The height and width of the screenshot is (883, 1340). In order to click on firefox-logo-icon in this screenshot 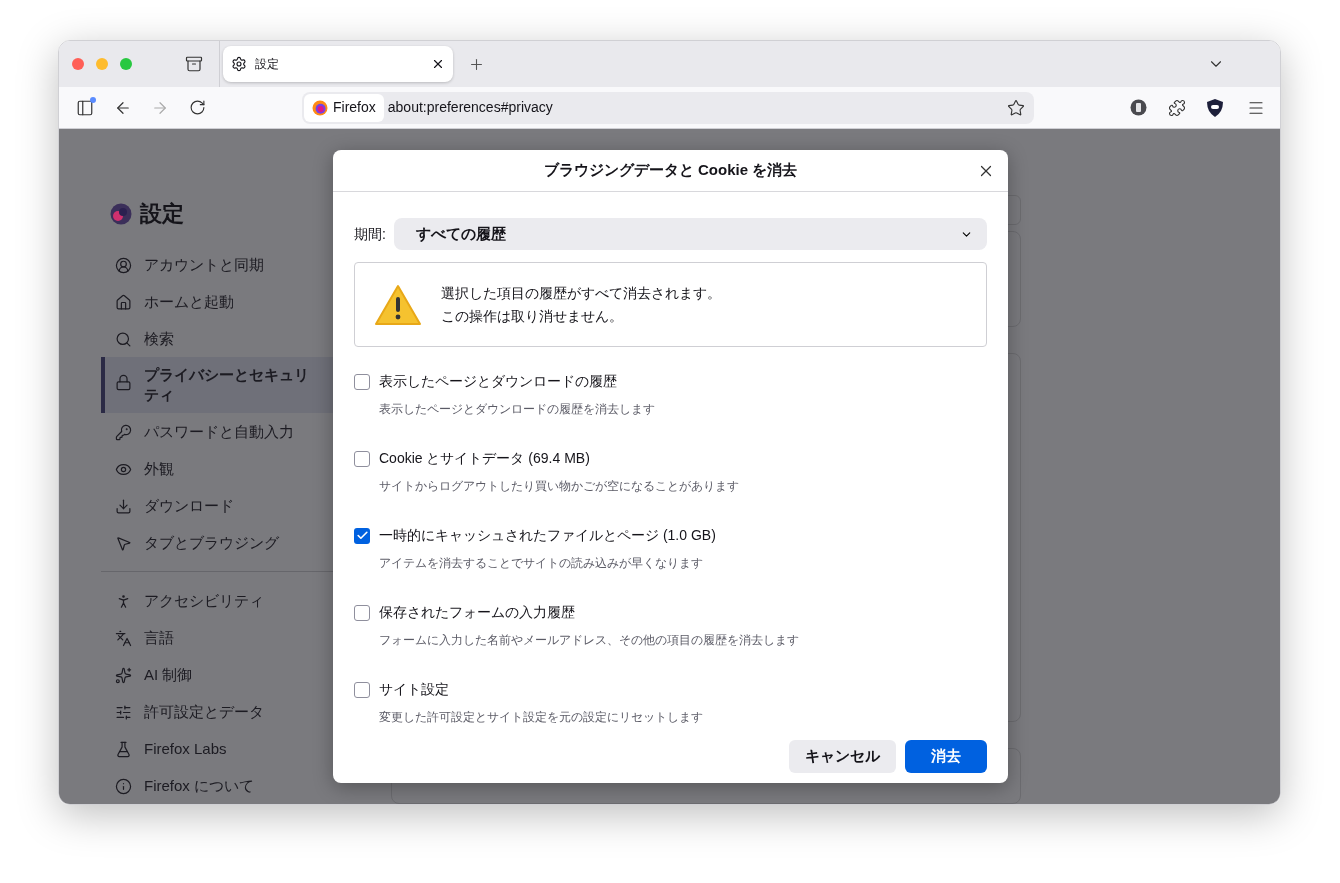, I will do `click(320, 107)`.